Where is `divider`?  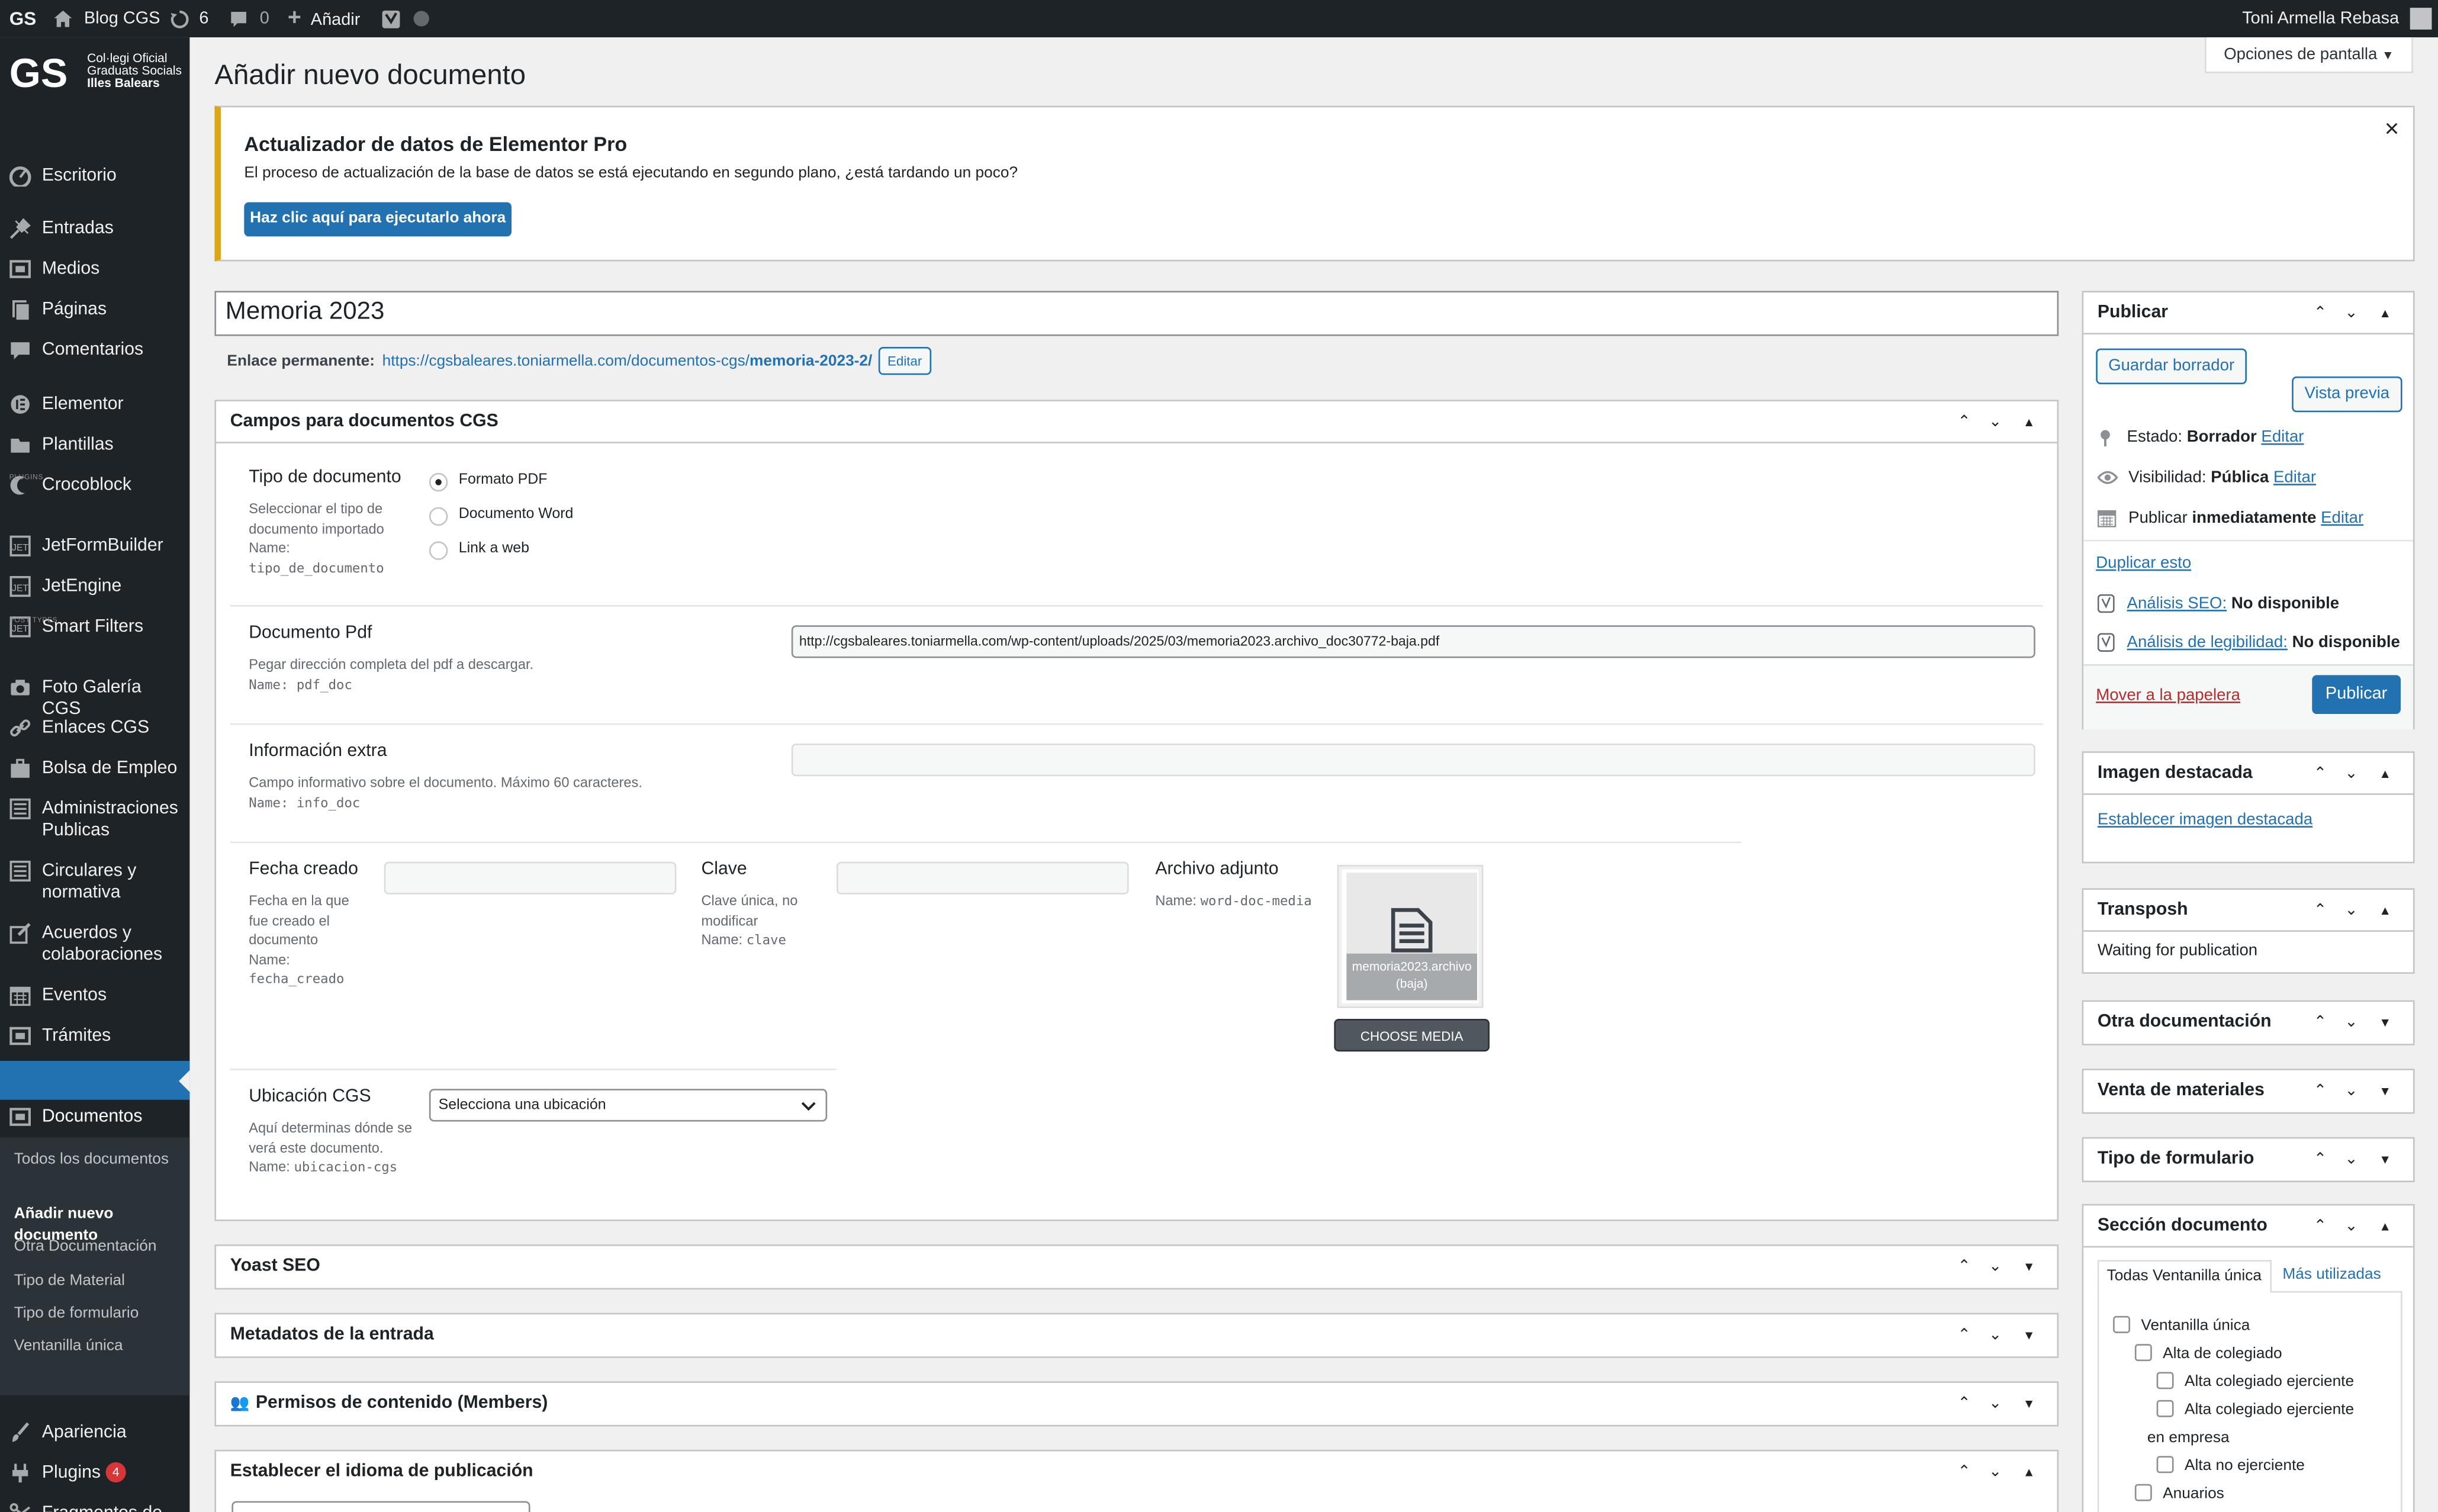 divider is located at coordinates (533, 1069).